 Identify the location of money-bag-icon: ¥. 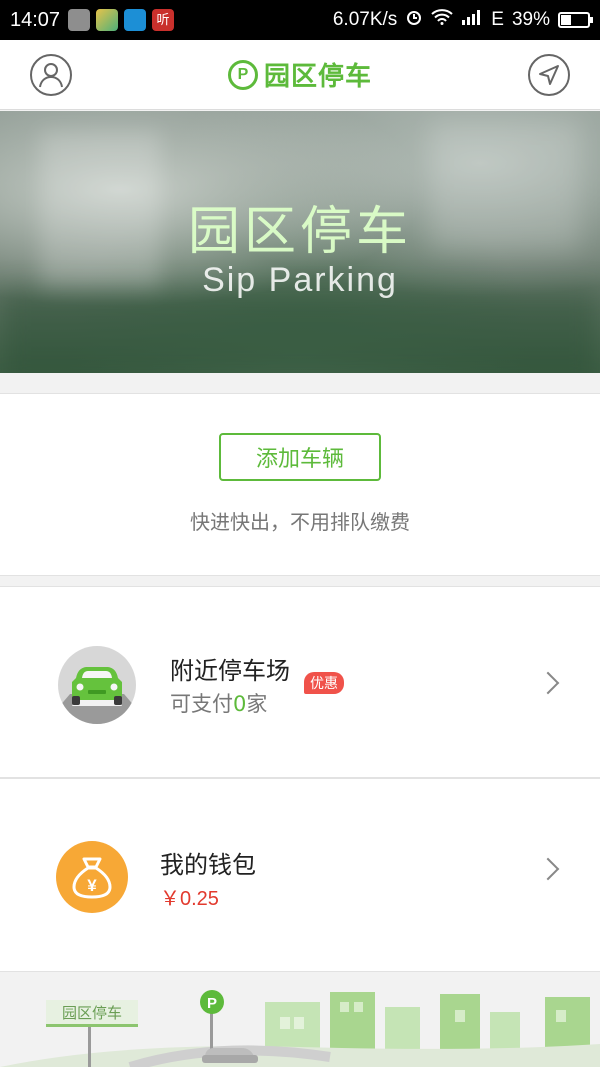
(92, 877).